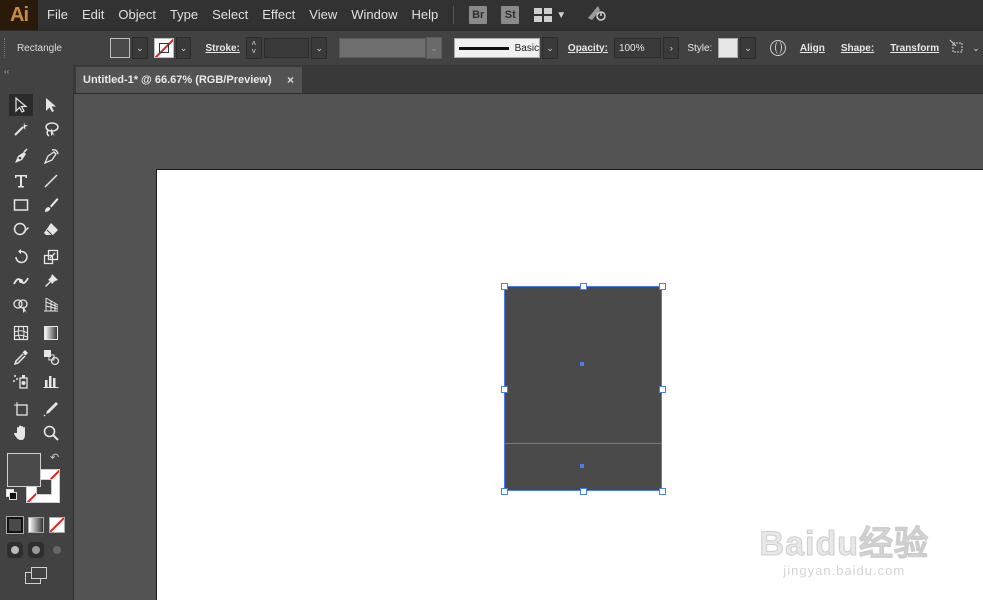  What do you see at coordinates (21, 381) in the screenshot?
I see `symbol-sprayer-tool` at bounding box center [21, 381].